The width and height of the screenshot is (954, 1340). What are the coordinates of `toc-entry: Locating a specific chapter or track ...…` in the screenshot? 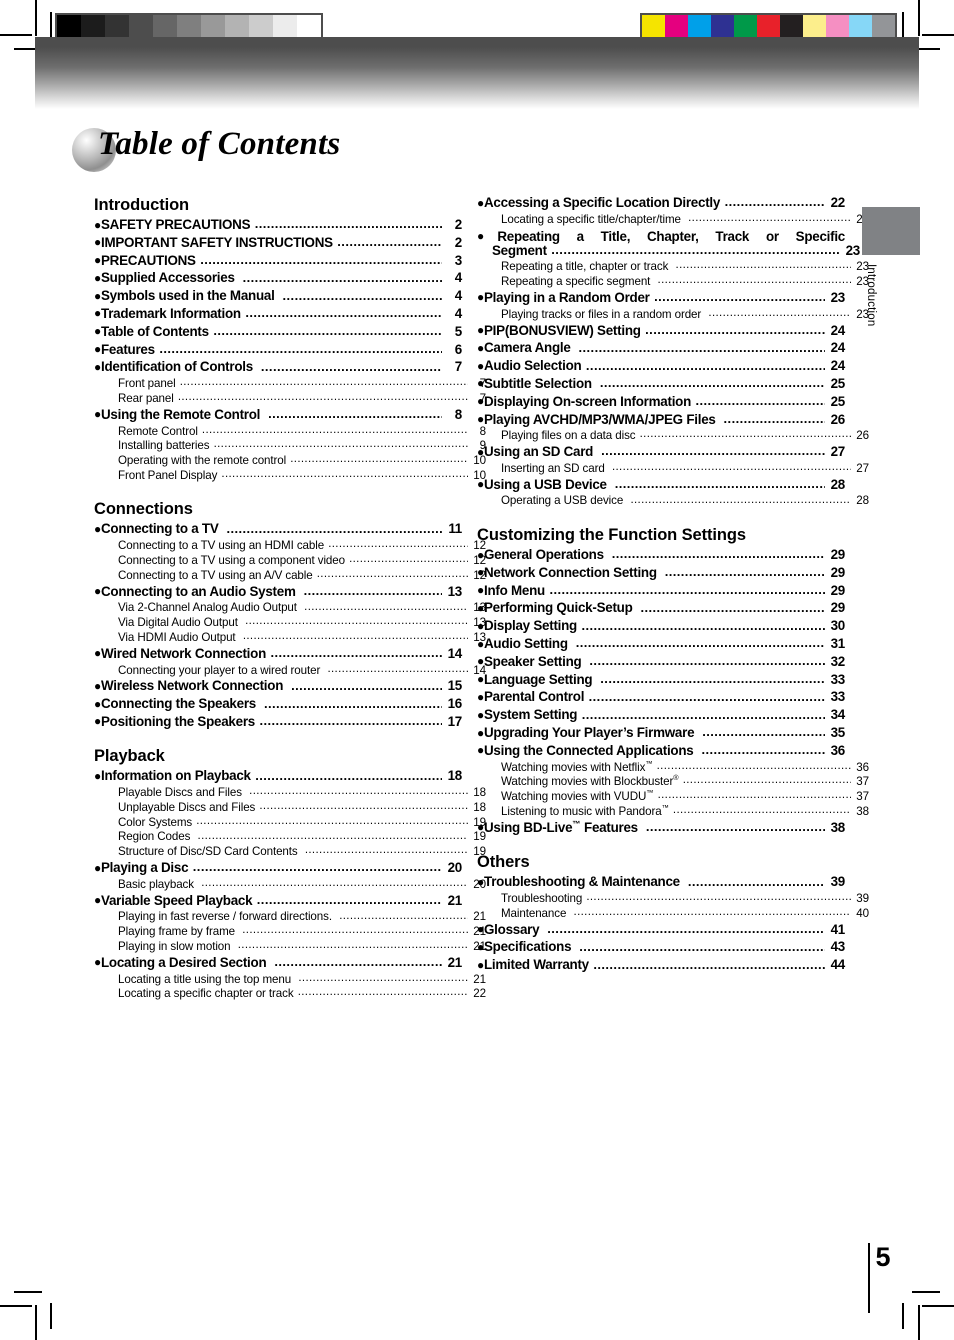 It's located at (290, 993).